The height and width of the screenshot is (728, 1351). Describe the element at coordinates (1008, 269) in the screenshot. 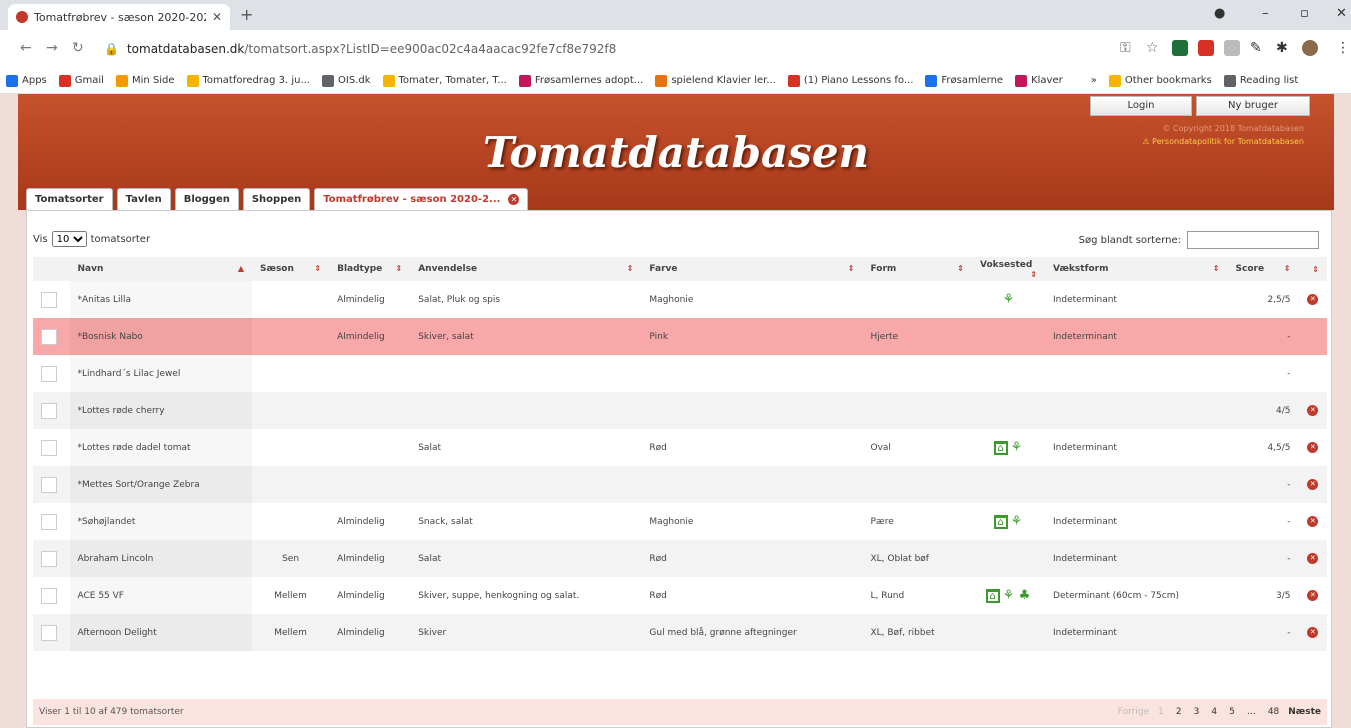

I see `header-voksested: Voksested ⇕` at that location.